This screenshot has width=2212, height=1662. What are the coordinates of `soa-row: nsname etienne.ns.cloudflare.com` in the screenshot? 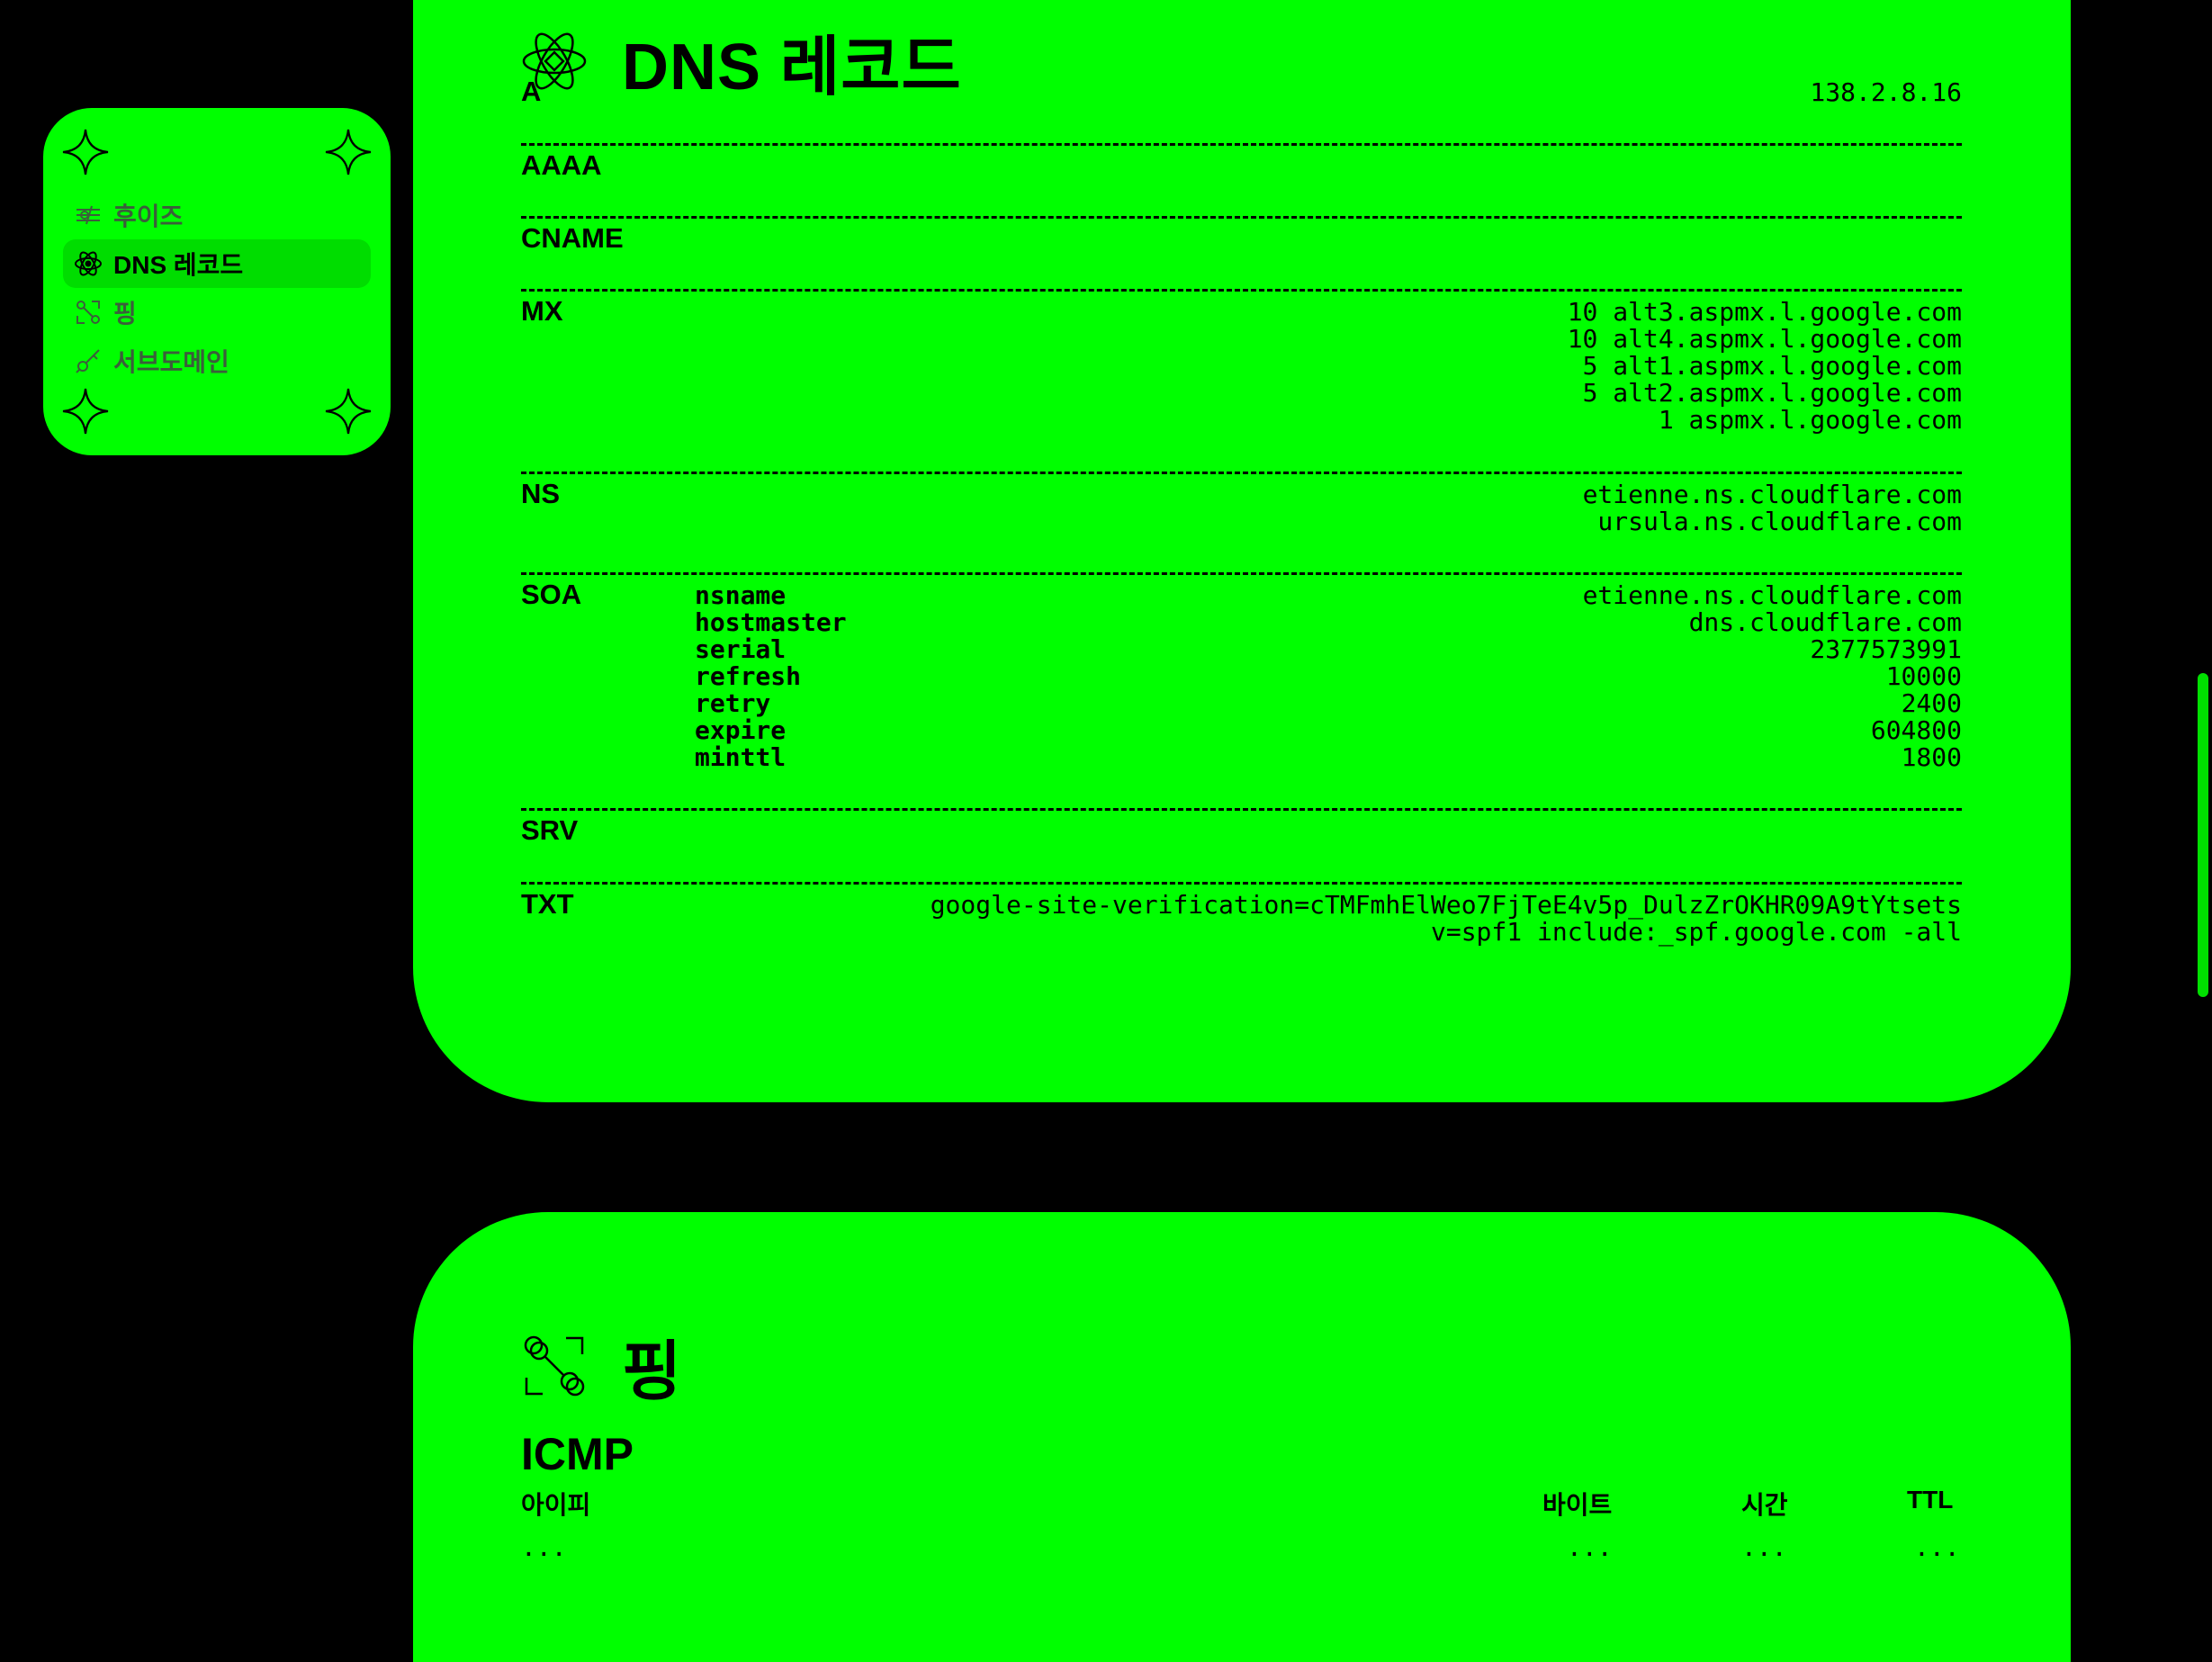 It's located at (1328, 595).